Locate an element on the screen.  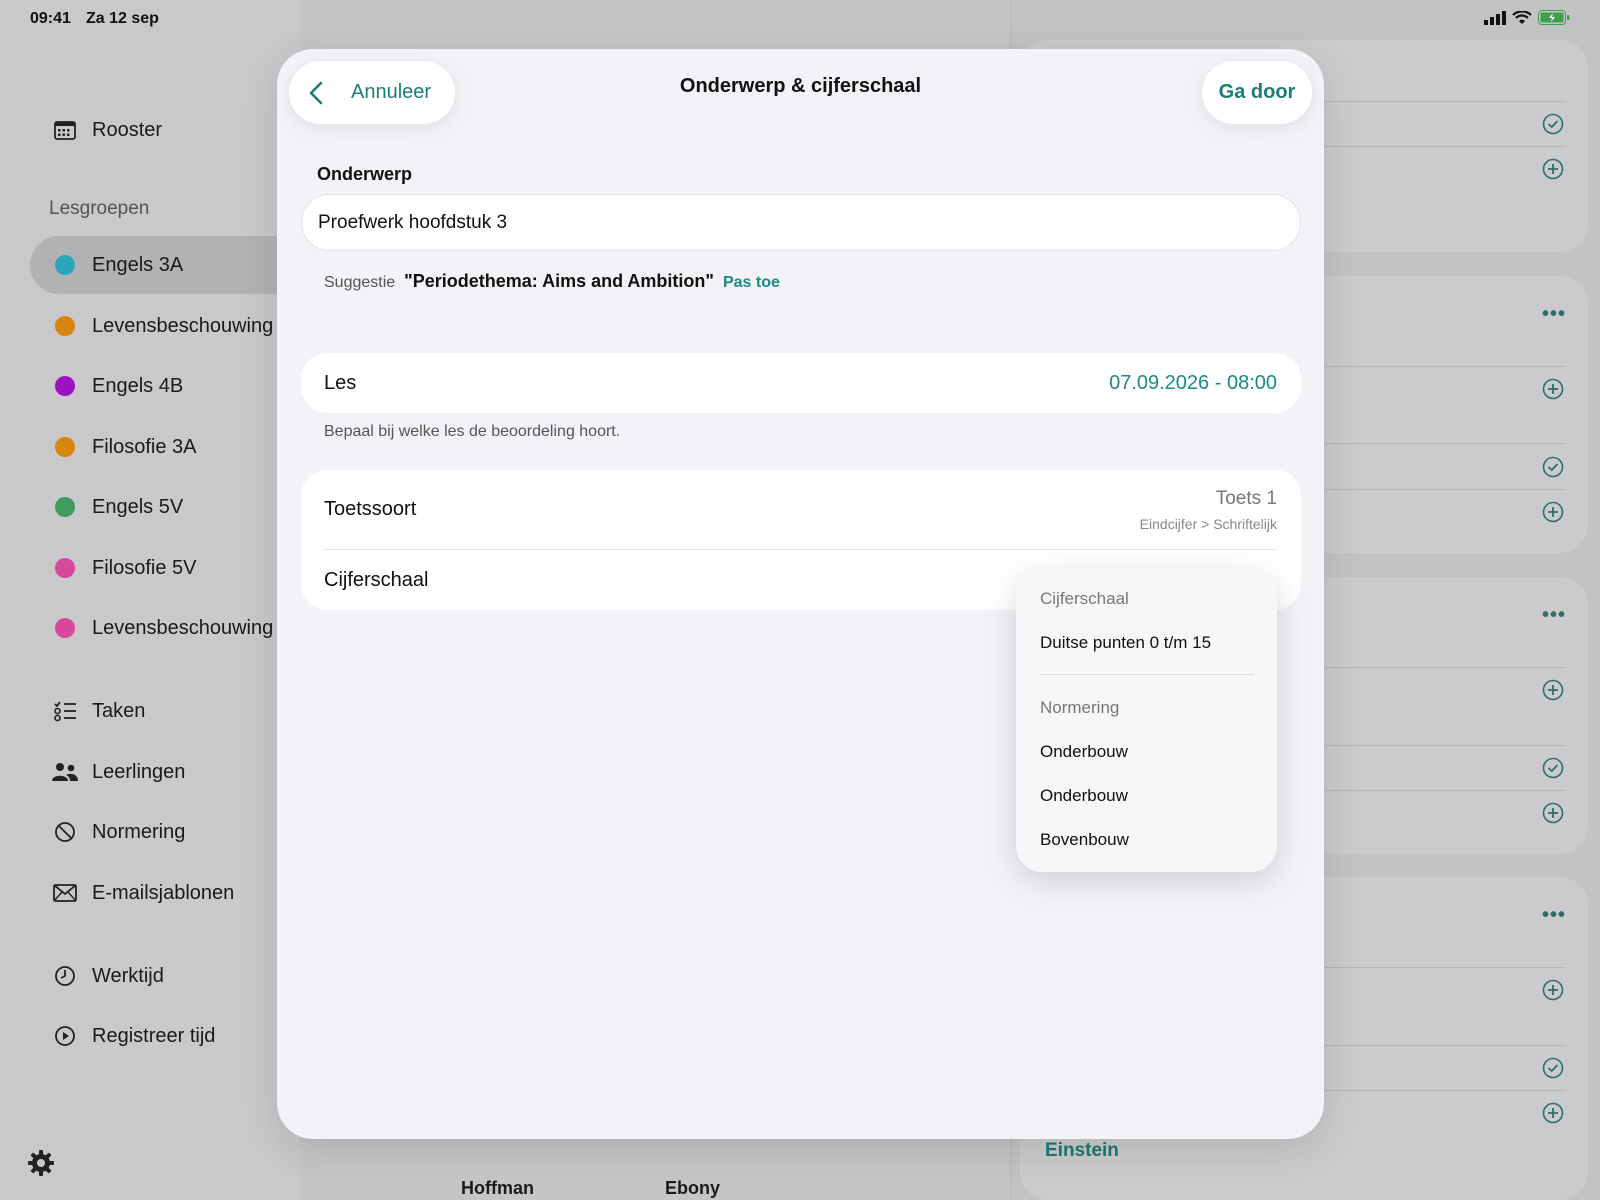
student-name-link: Einstein is located at coordinates (1082, 1151).